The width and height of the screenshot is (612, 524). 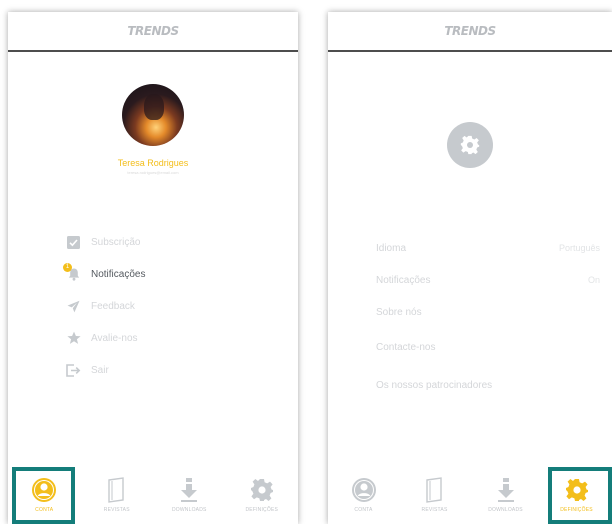 What do you see at coordinates (470, 145) in the screenshot?
I see `settings-gear-icon` at bounding box center [470, 145].